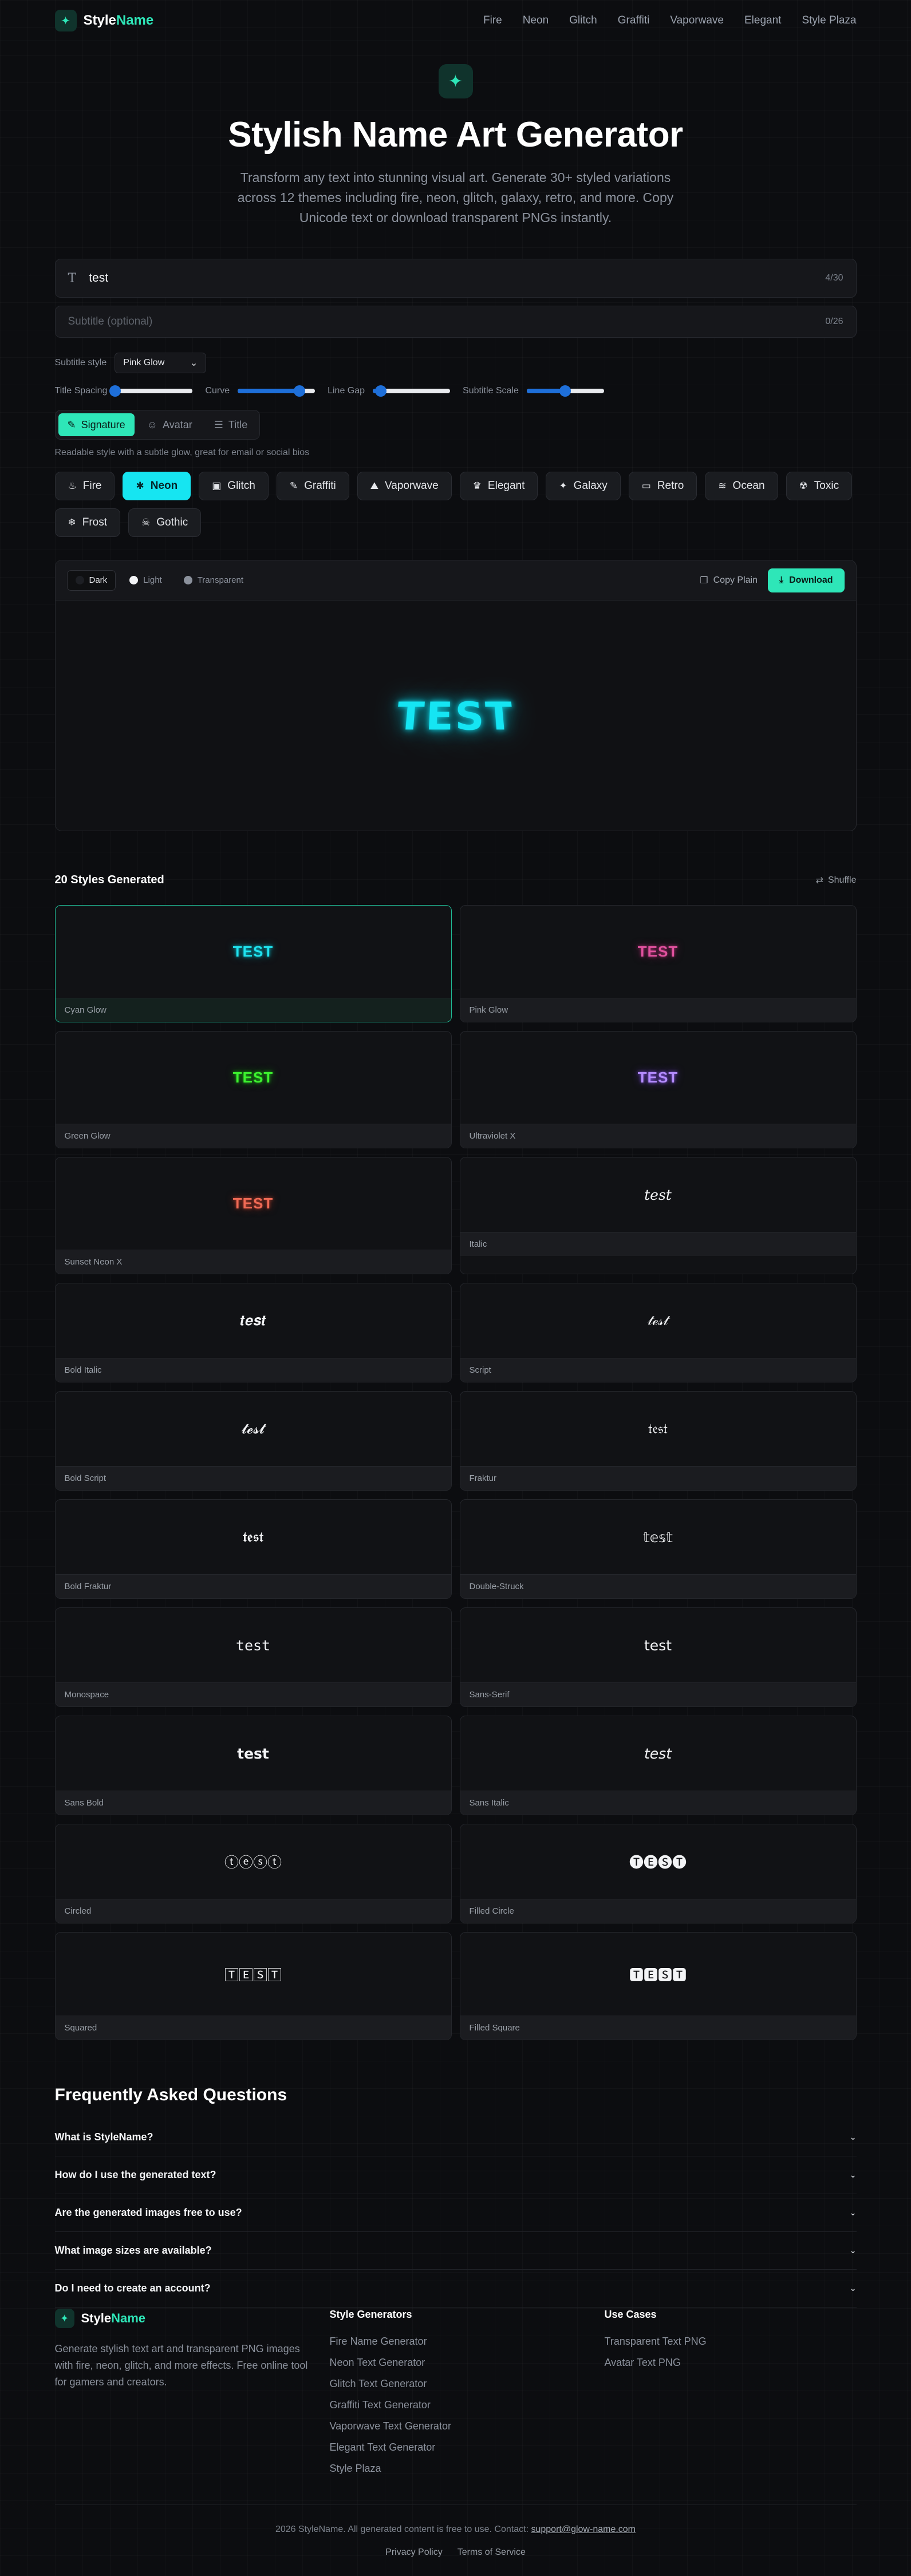  Describe the element at coordinates (103, 20) in the screenshot. I see `brand-logo: ✦ StyleName` at that location.